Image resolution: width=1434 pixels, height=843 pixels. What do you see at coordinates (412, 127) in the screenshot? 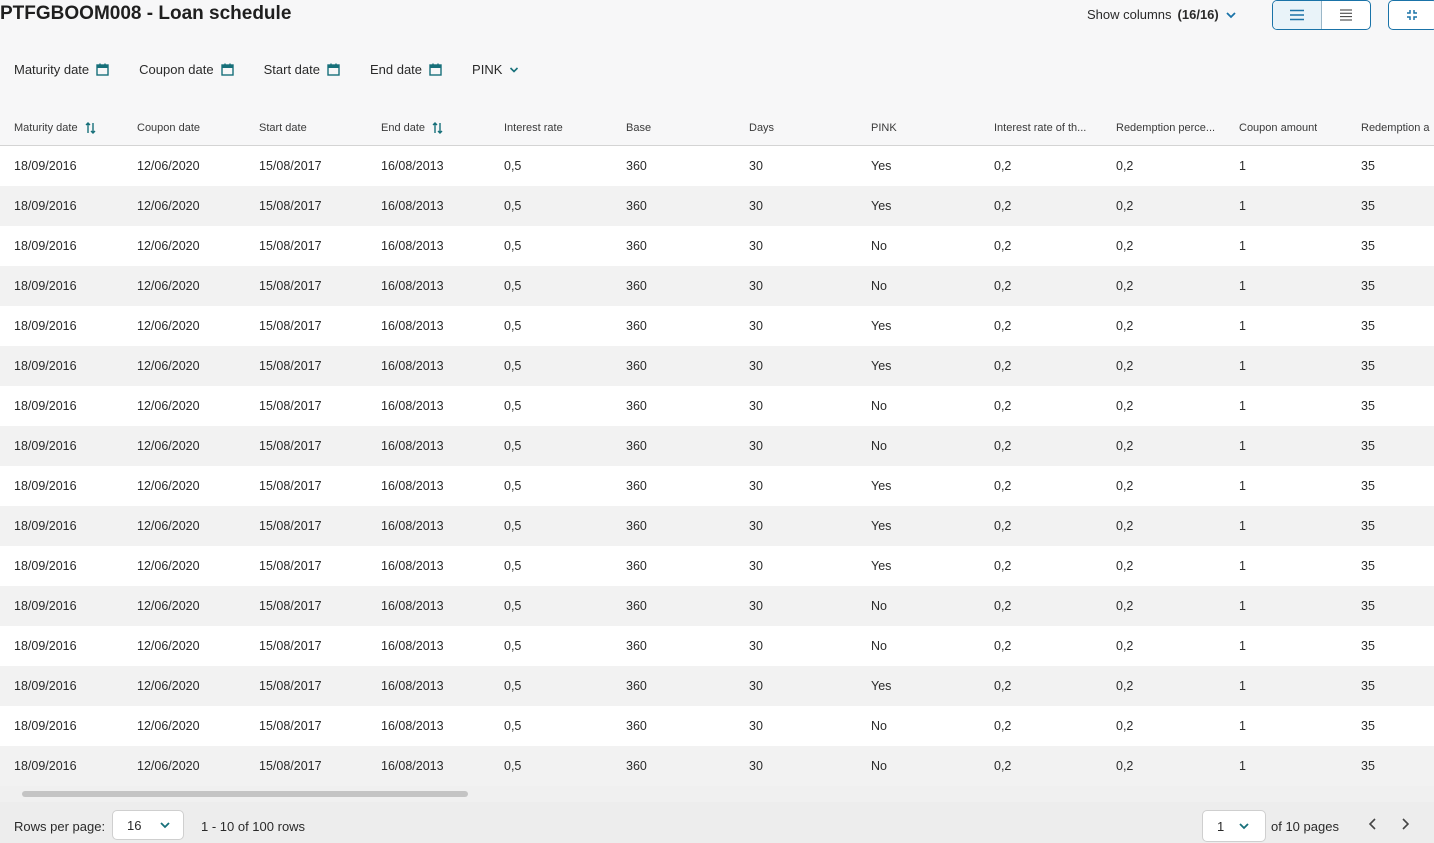
I see `column-header: End date` at bounding box center [412, 127].